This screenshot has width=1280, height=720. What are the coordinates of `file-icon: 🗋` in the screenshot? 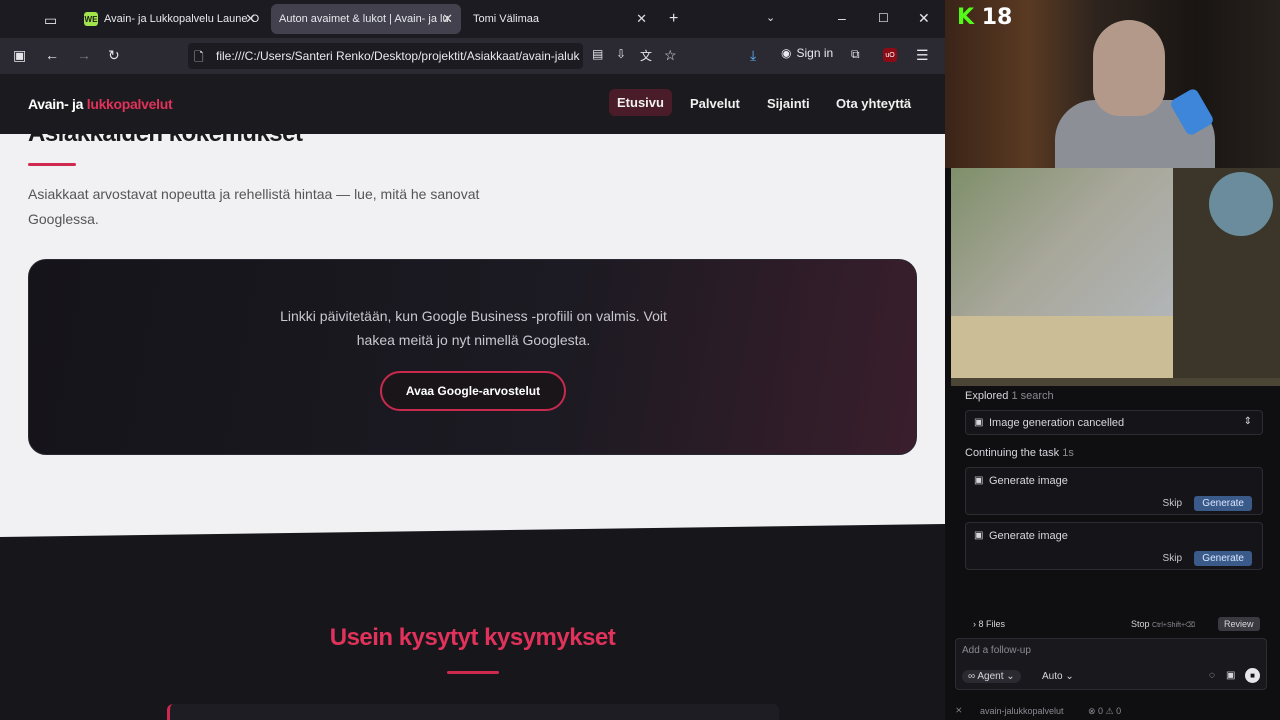 It's located at (199, 57).